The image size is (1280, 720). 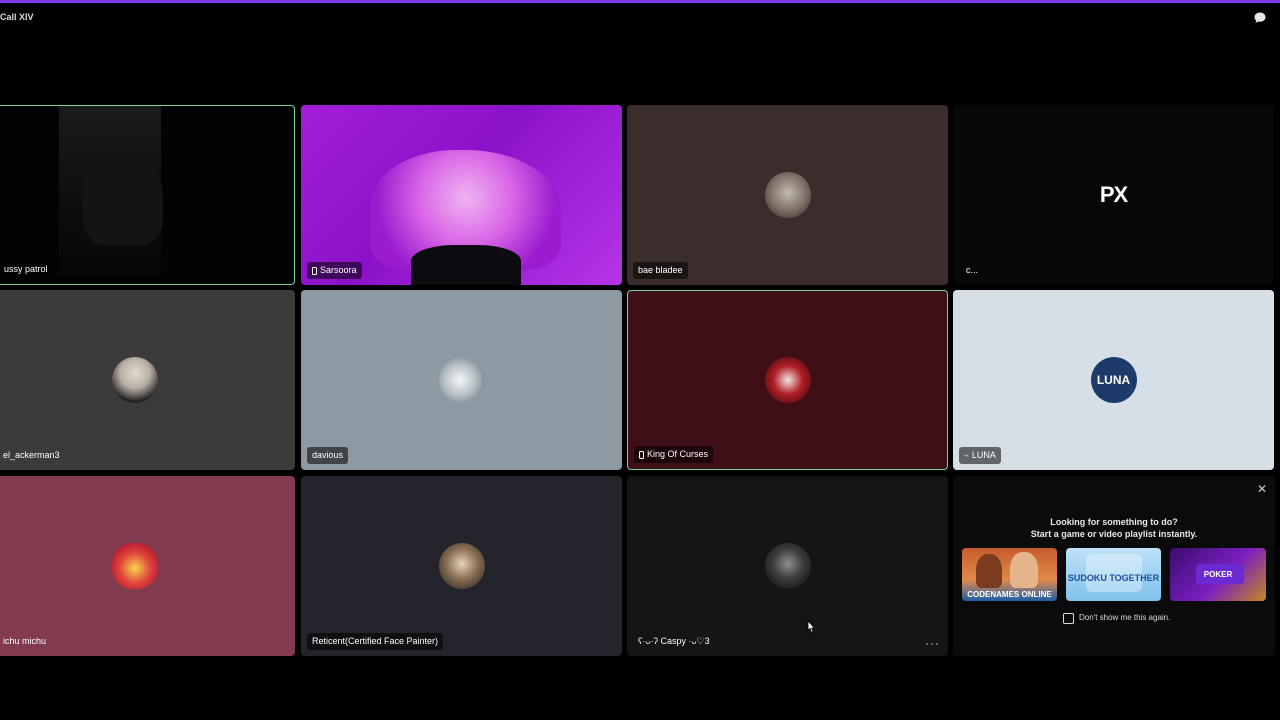 I want to click on participant-tile: ʕ·ᴗ·ʔ Caspy ·ᴗ♡3 ···, so click(x=787, y=566).